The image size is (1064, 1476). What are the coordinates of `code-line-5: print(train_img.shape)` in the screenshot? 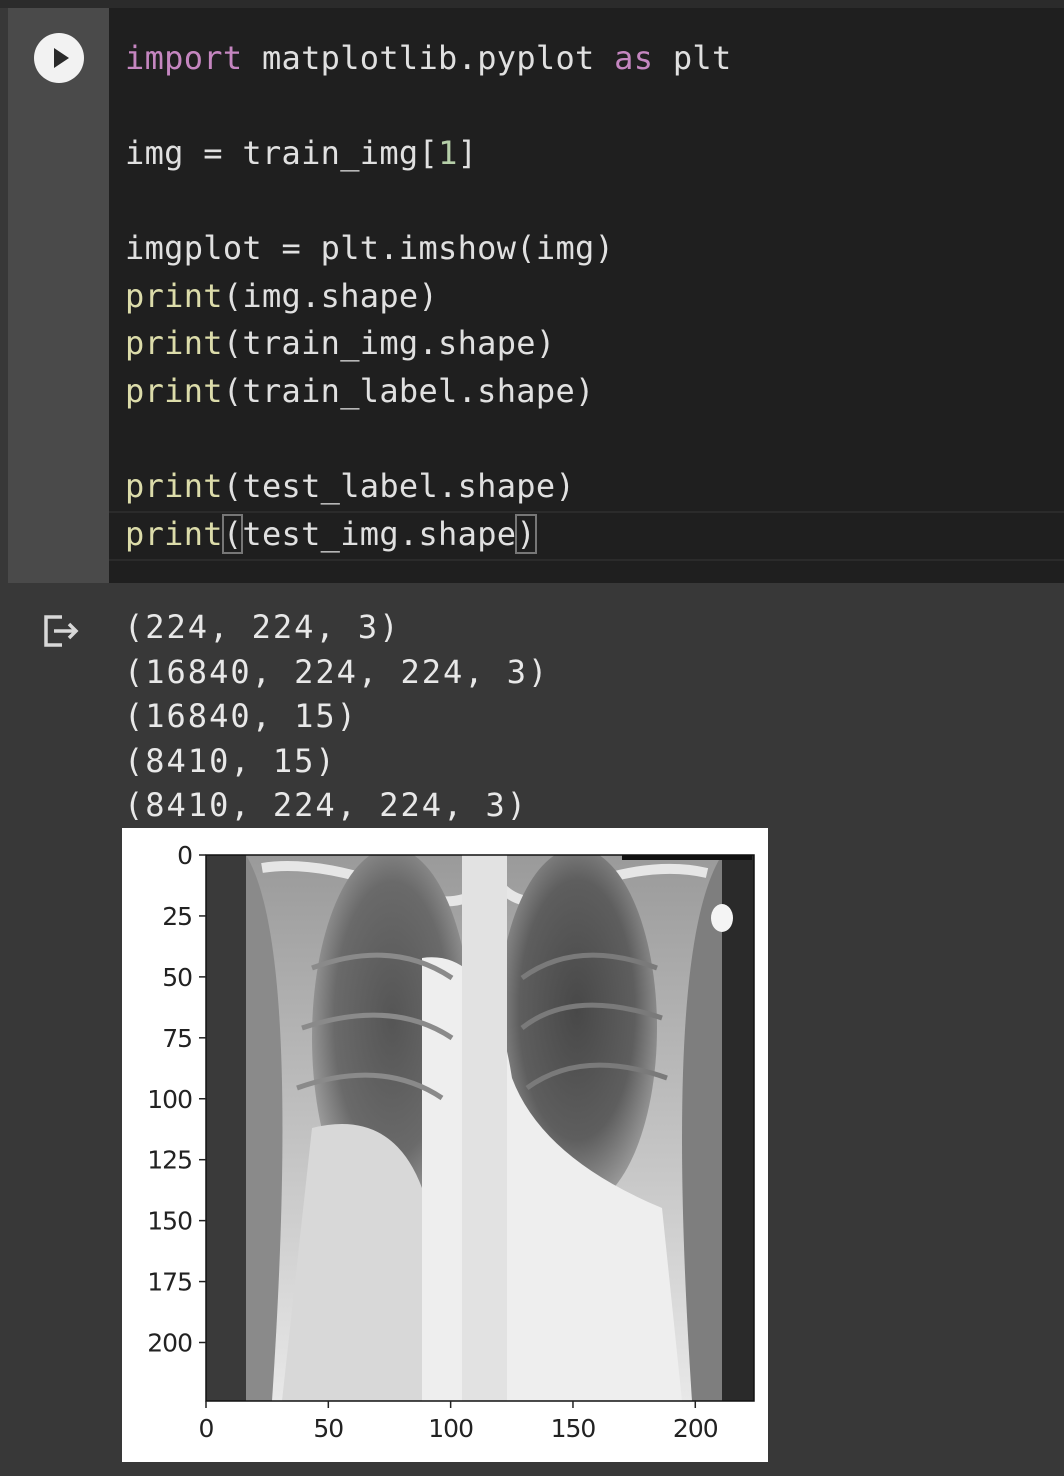 It's located at (340, 343).